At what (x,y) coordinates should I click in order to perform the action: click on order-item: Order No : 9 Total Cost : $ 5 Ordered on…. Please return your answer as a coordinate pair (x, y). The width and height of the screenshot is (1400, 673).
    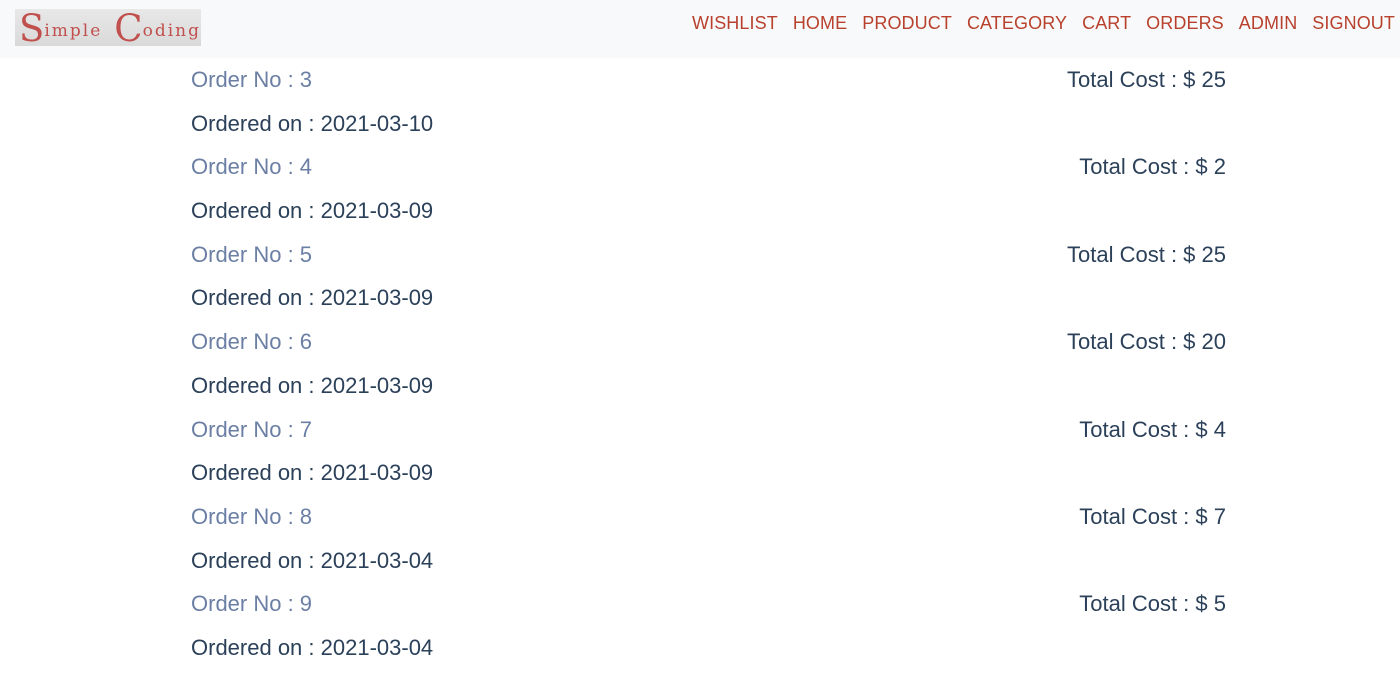
    Looking at the image, I should click on (708, 628).